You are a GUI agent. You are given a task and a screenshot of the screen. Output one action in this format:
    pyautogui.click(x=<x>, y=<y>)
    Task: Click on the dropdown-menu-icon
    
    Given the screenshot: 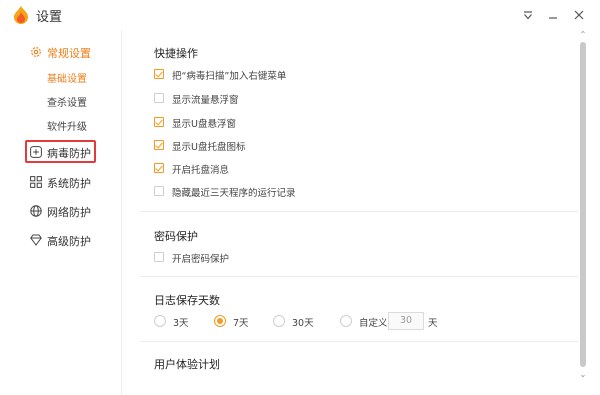 What is the action you would take?
    pyautogui.click(x=528, y=15)
    